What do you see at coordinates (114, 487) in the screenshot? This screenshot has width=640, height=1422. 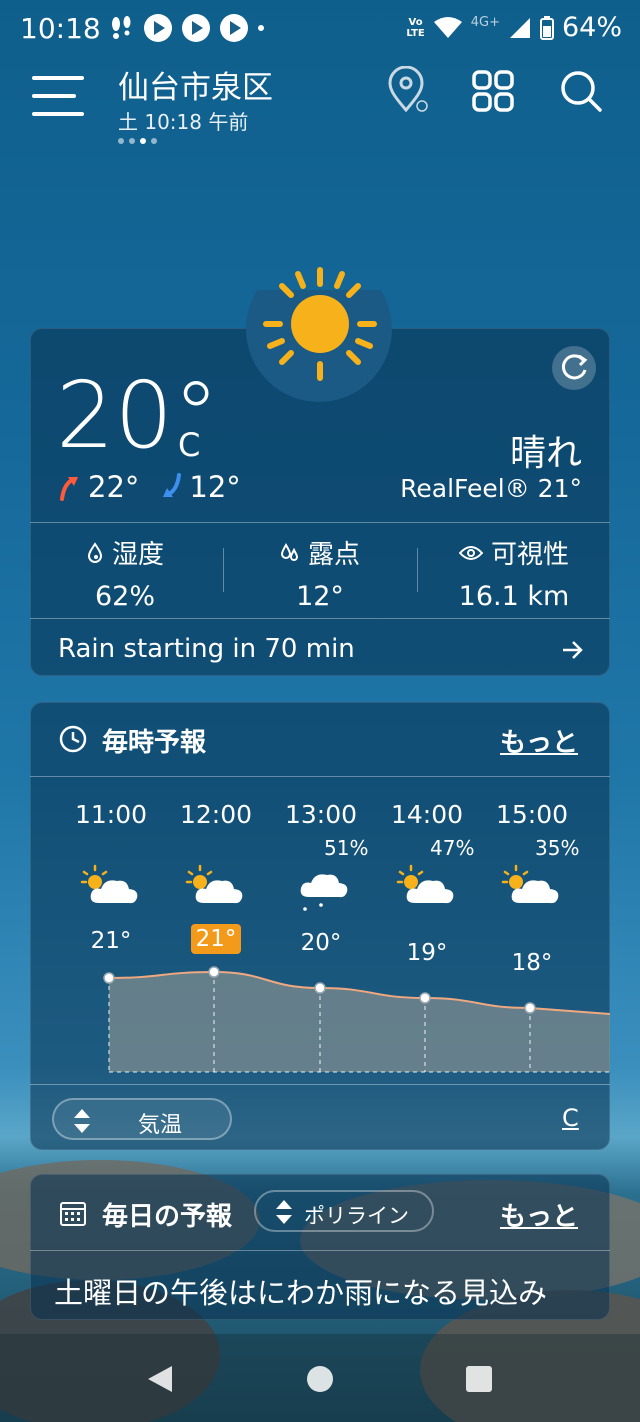 I see `high-temp: 22°` at bounding box center [114, 487].